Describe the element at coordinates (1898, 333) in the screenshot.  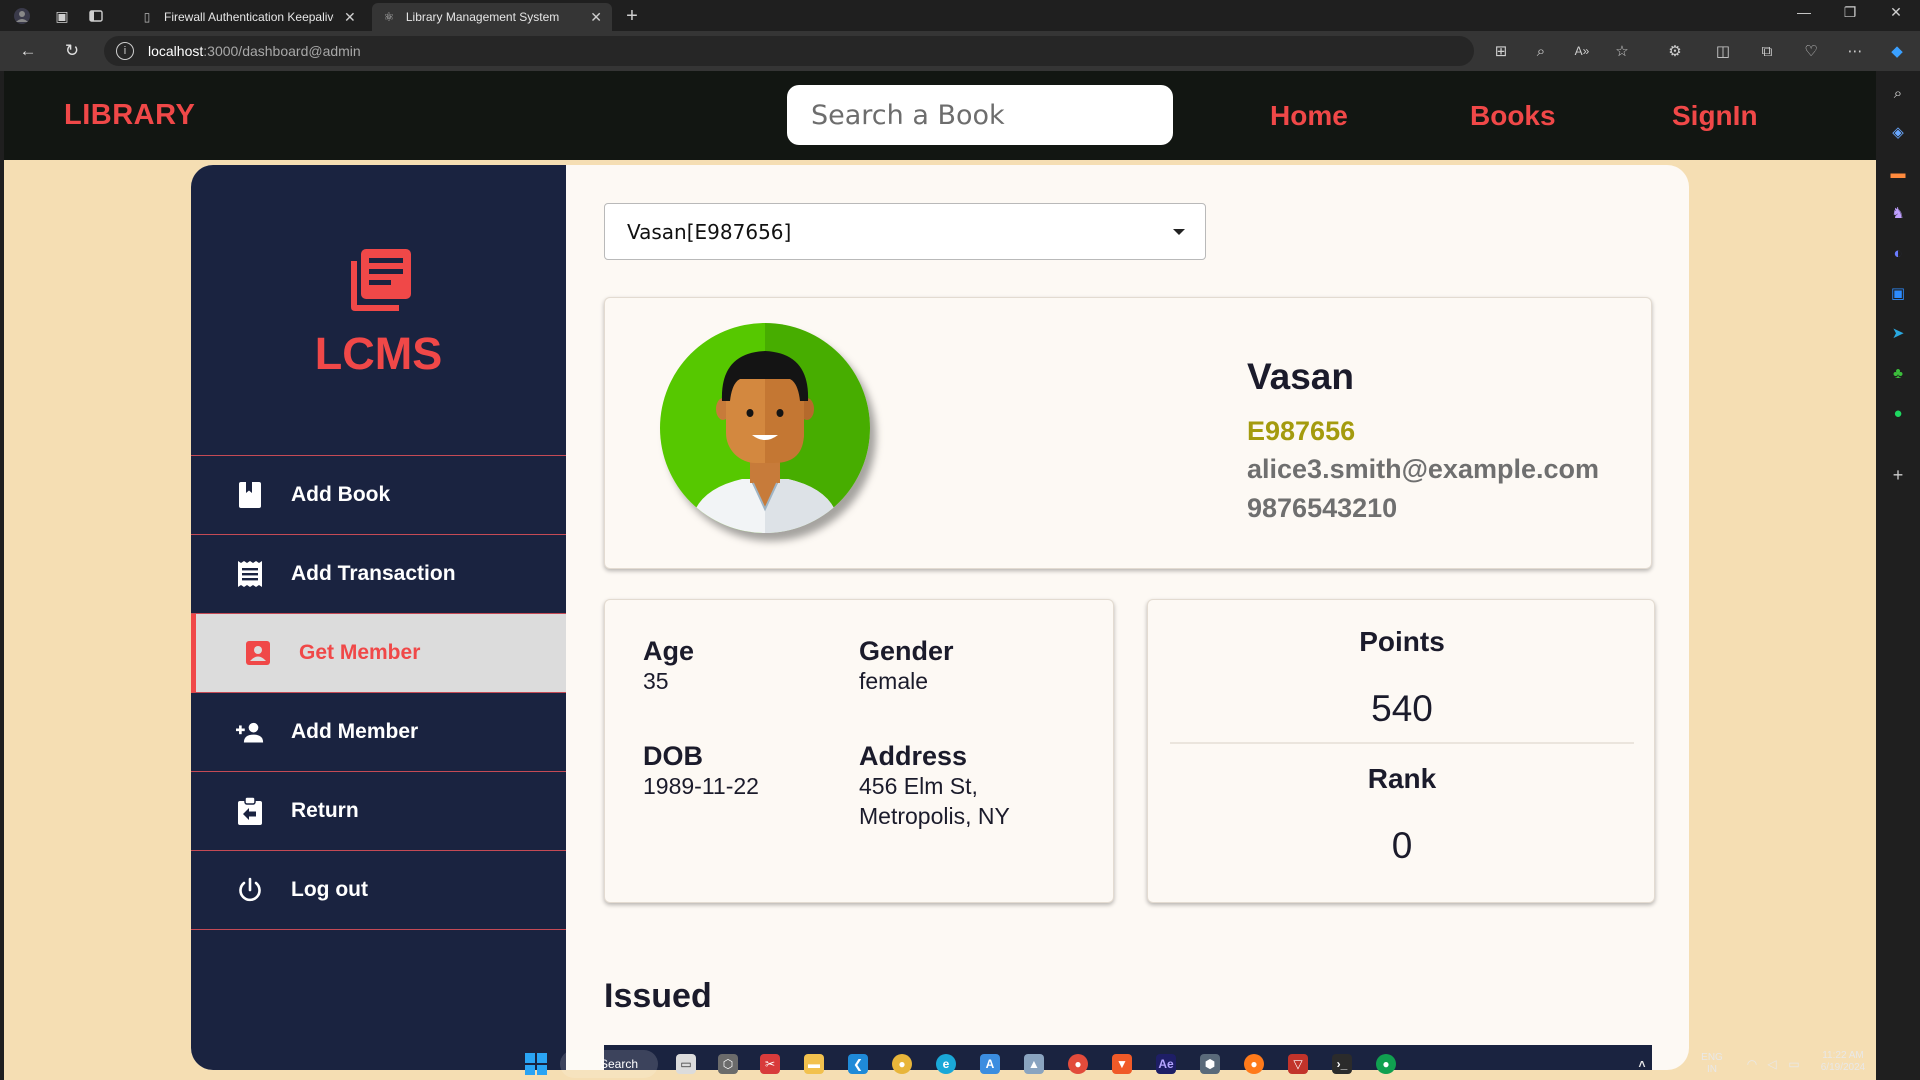
I see `telegram-icon: ➤` at that location.